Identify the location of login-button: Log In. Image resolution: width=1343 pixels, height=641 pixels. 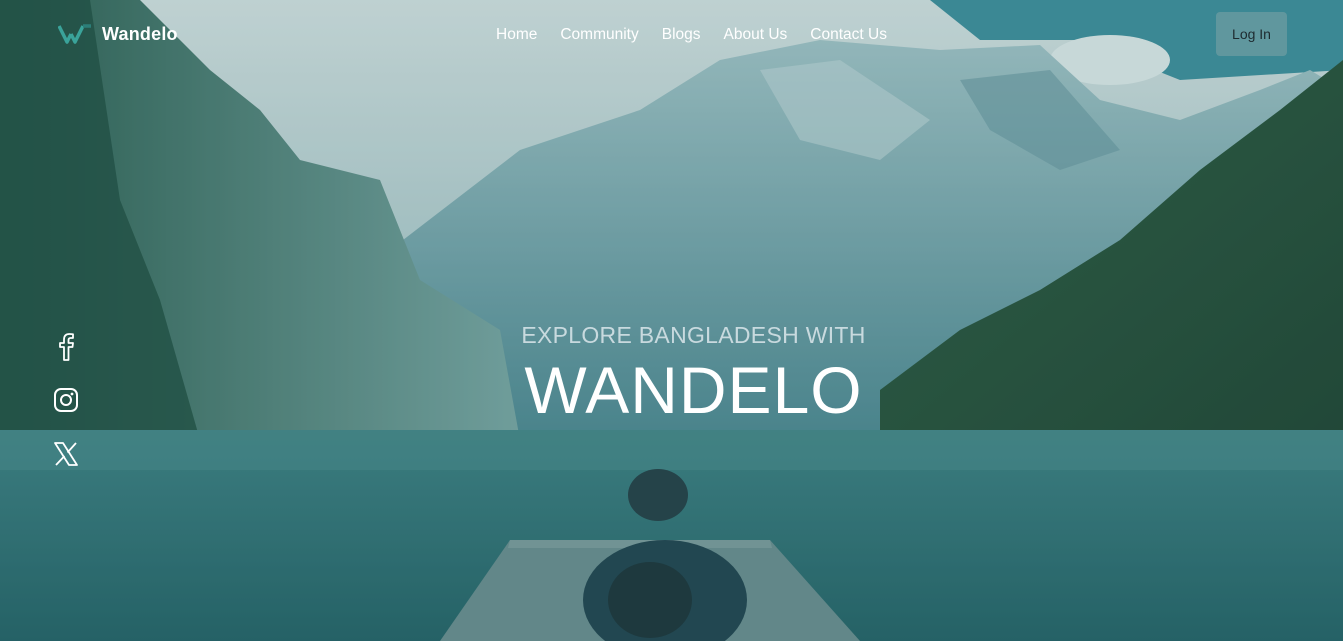
(1251, 34).